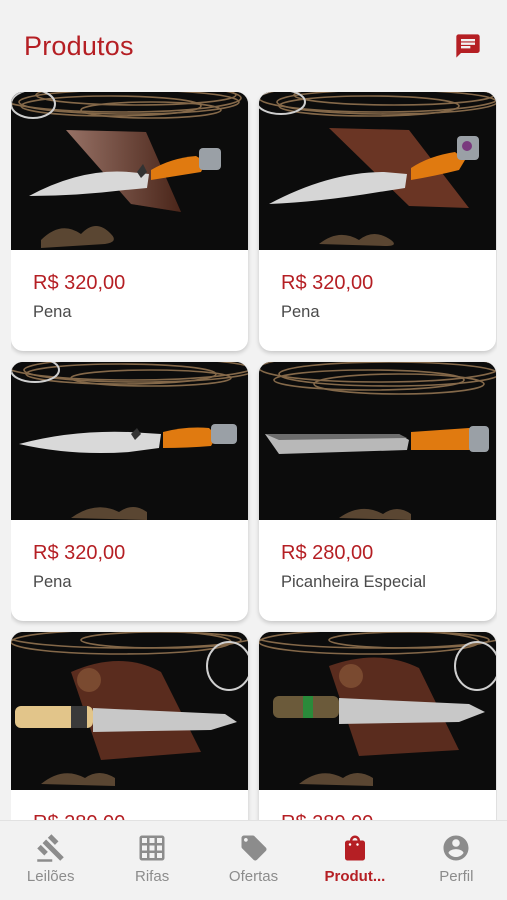 The width and height of the screenshot is (507, 900). Describe the element at coordinates (50, 876) in the screenshot. I see `nav-label: Leilões` at that location.